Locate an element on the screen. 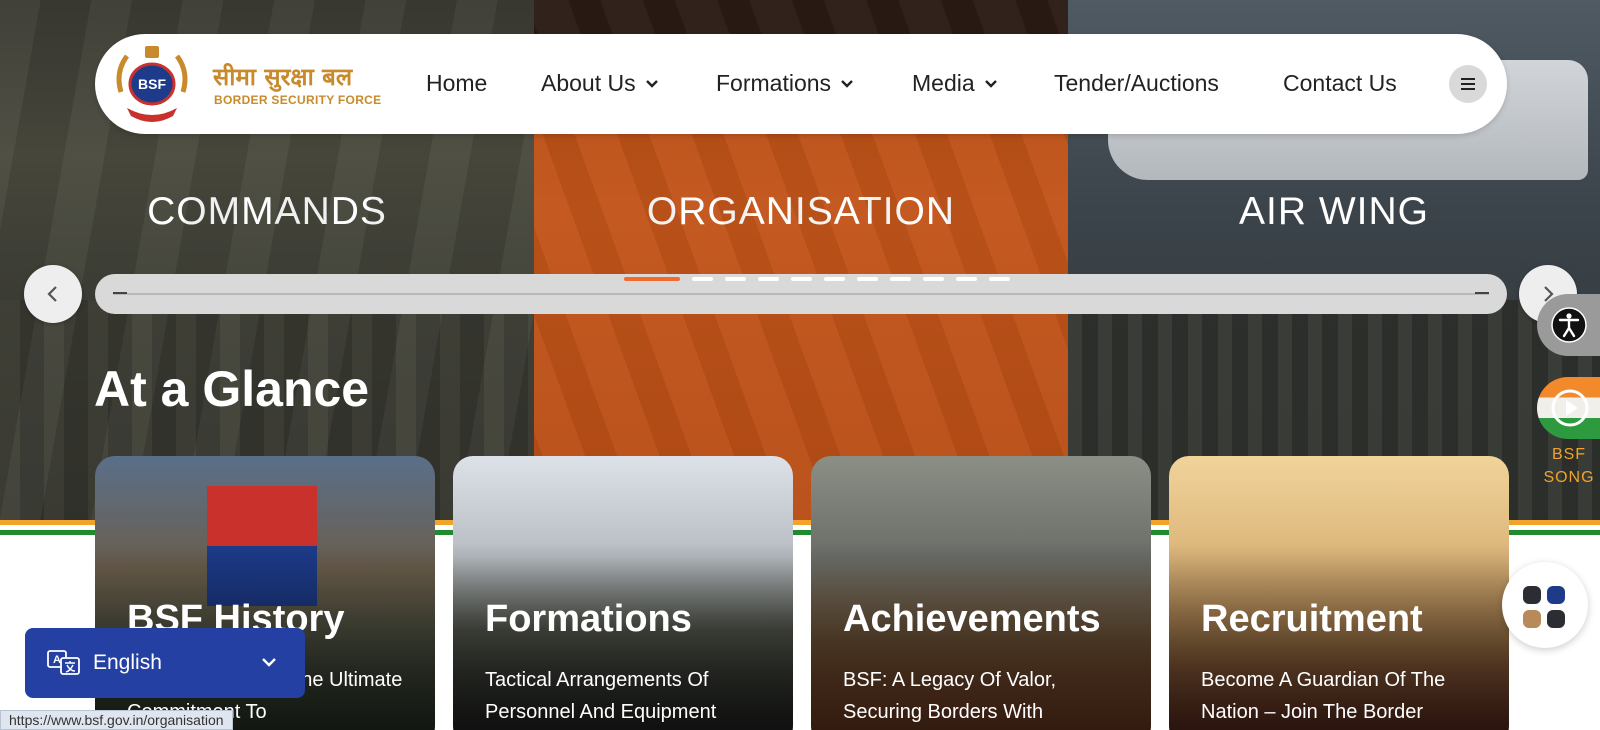  panel-title-commands: COMMANDS is located at coordinates (267, 211).